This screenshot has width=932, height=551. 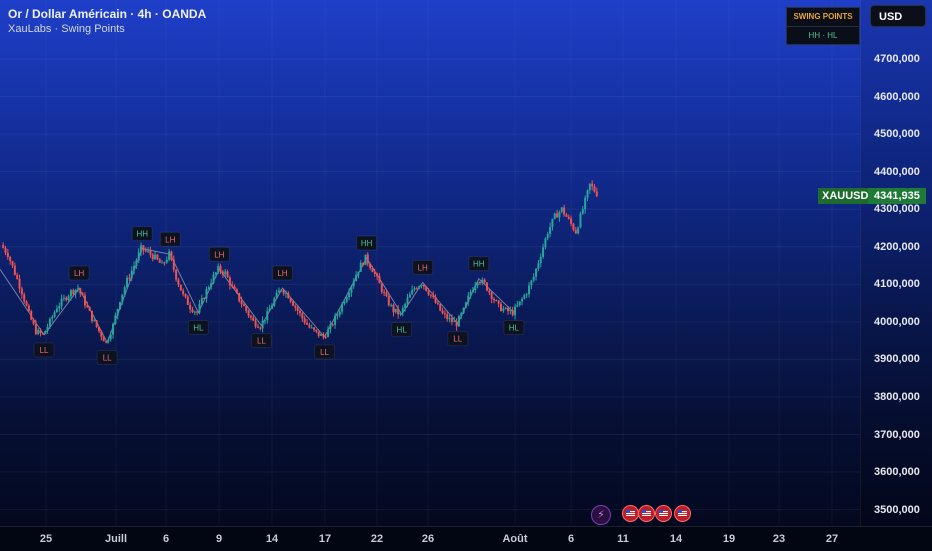 I want to click on swing-label-lh: LH, so click(x=282, y=273).